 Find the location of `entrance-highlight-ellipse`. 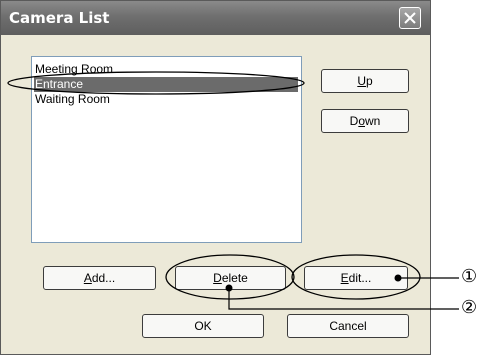

entrance-highlight-ellipse is located at coordinates (156, 83).